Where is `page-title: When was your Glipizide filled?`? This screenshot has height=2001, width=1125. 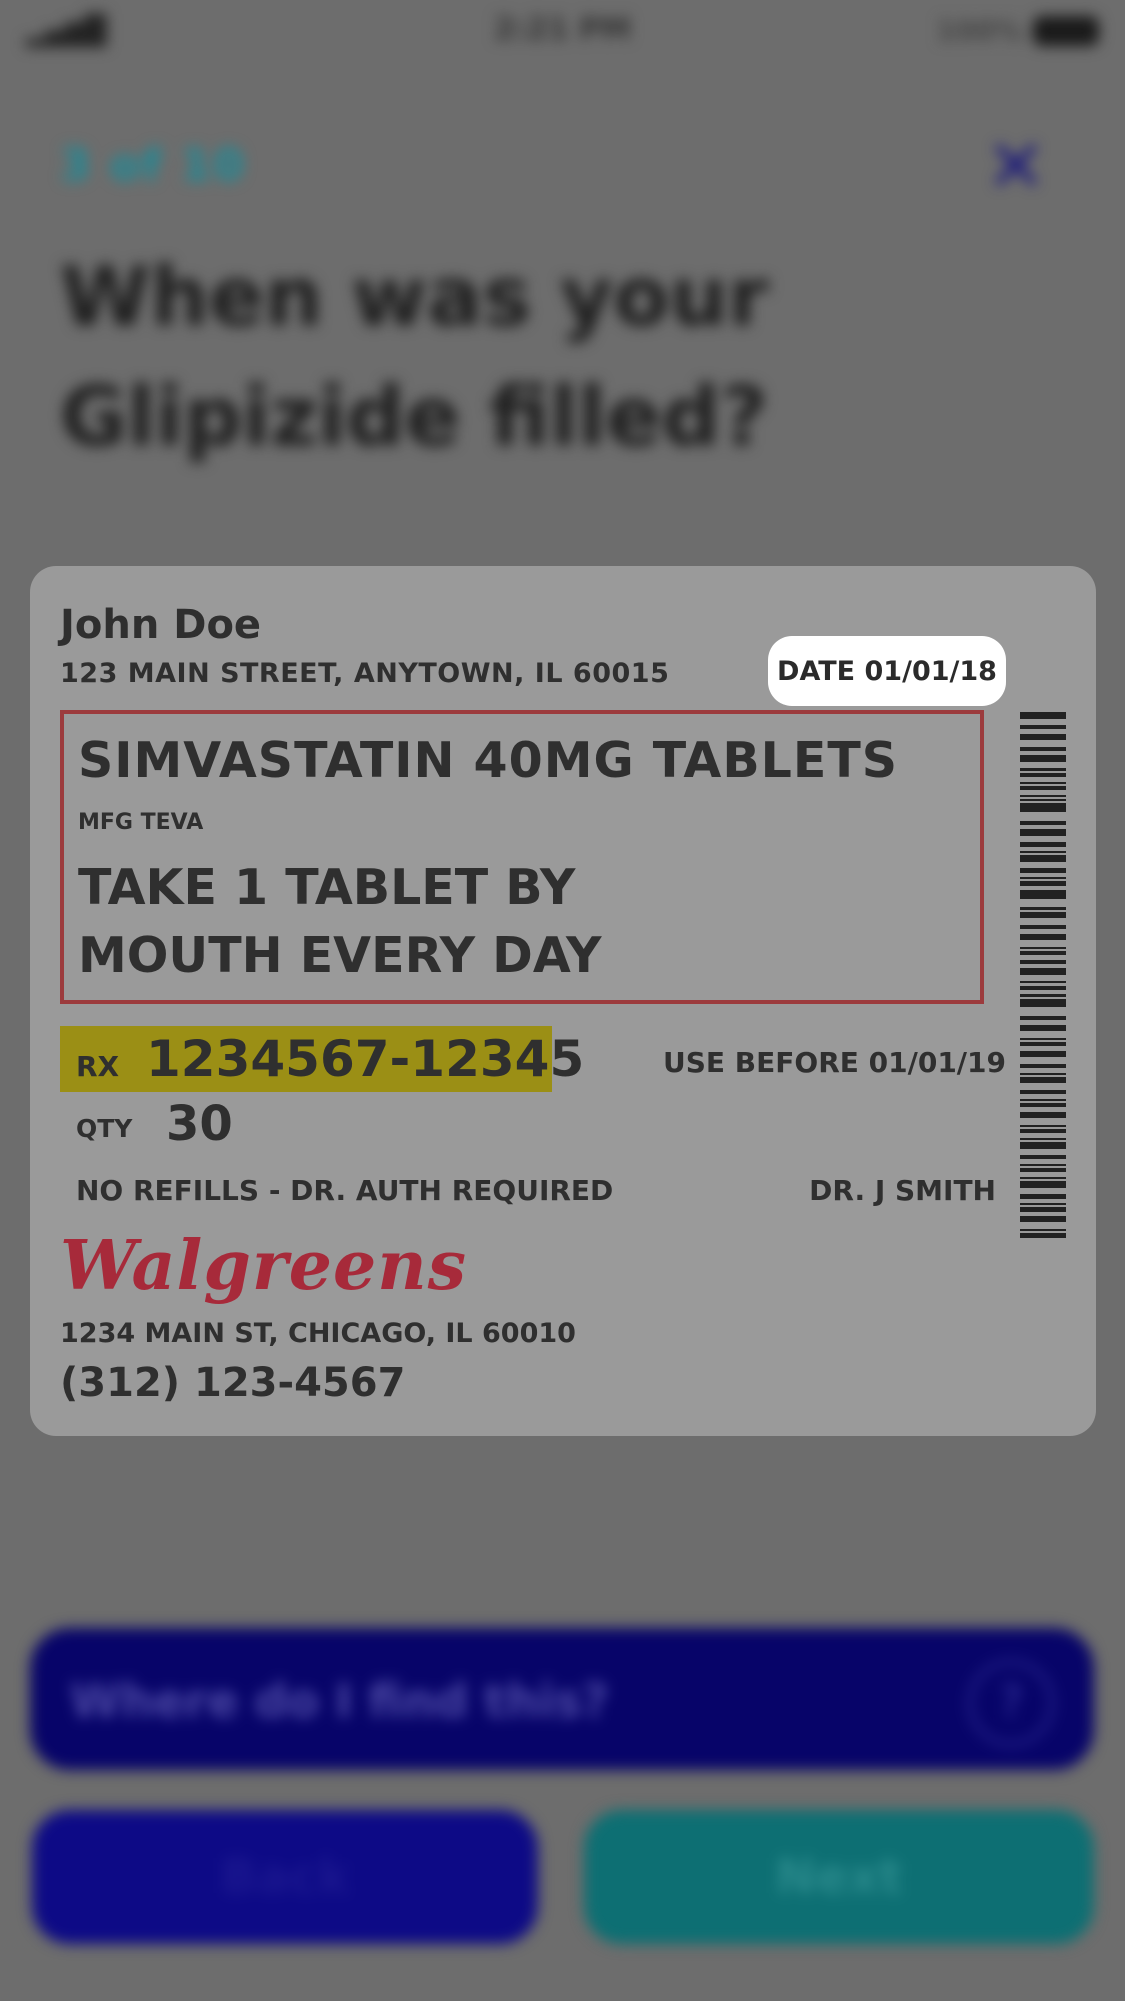
page-title: When was your Glipizide filled? is located at coordinates (414, 357).